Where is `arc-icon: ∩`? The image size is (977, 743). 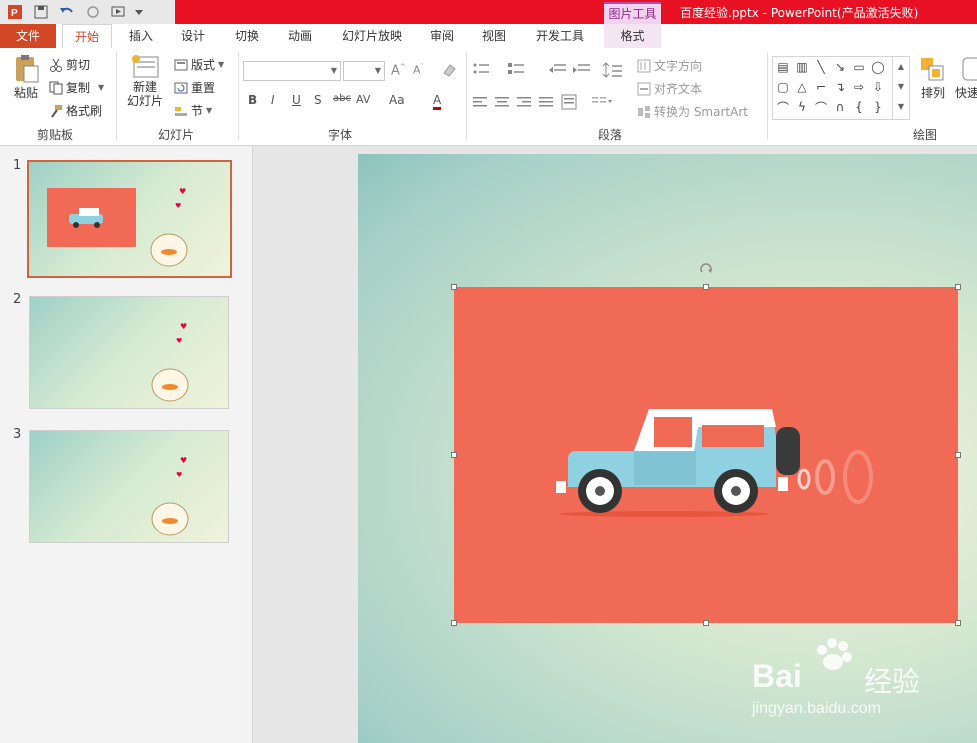 arc-icon: ∩ is located at coordinates (840, 107).